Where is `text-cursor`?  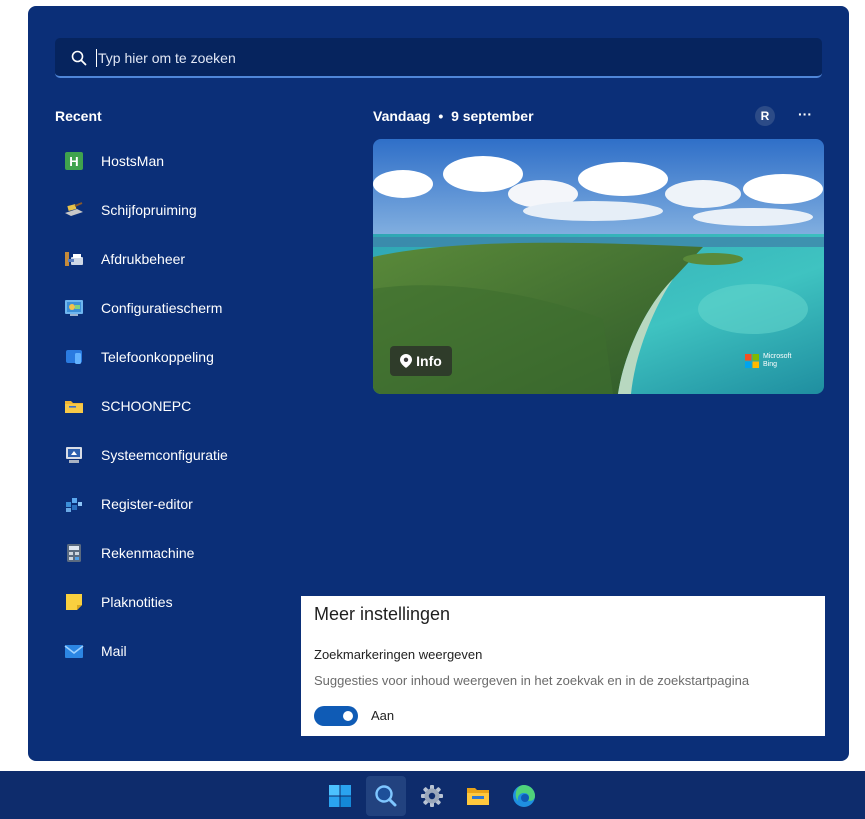 text-cursor is located at coordinates (96, 58).